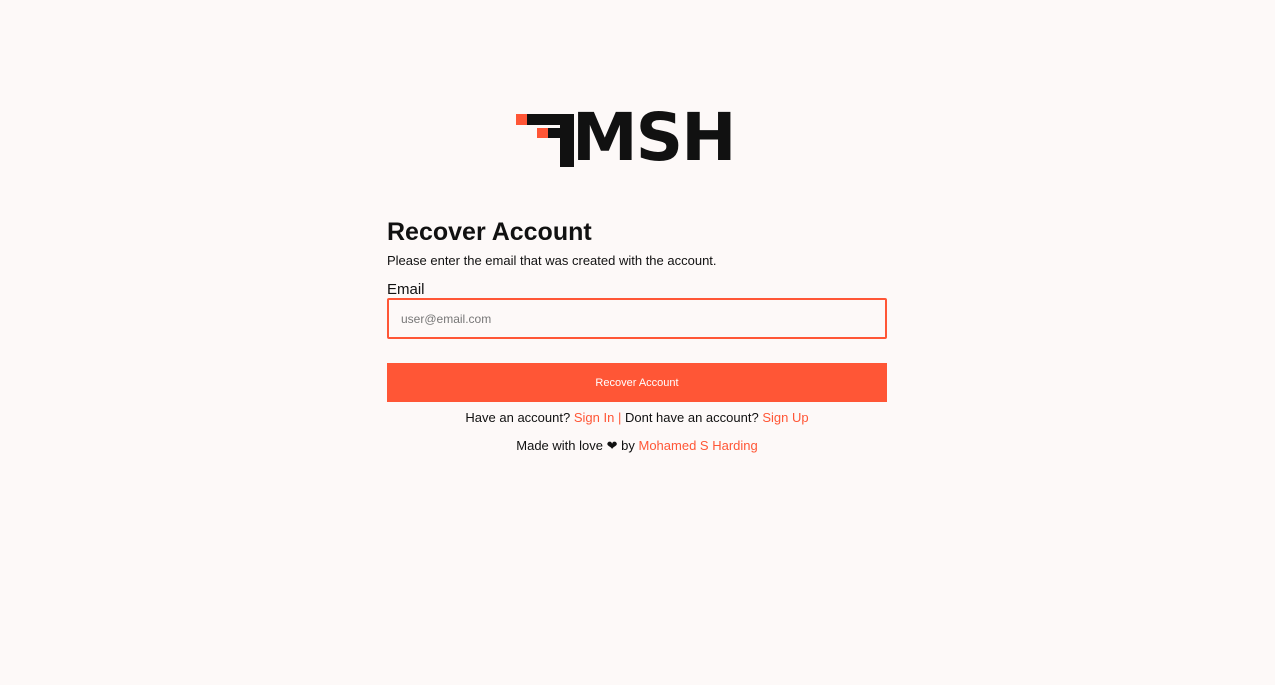 Image resolution: width=1275 pixels, height=685 pixels. What do you see at coordinates (559, 445) in the screenshot?
I see `made-with-text: Made with love` at bounding box center [559, 445].